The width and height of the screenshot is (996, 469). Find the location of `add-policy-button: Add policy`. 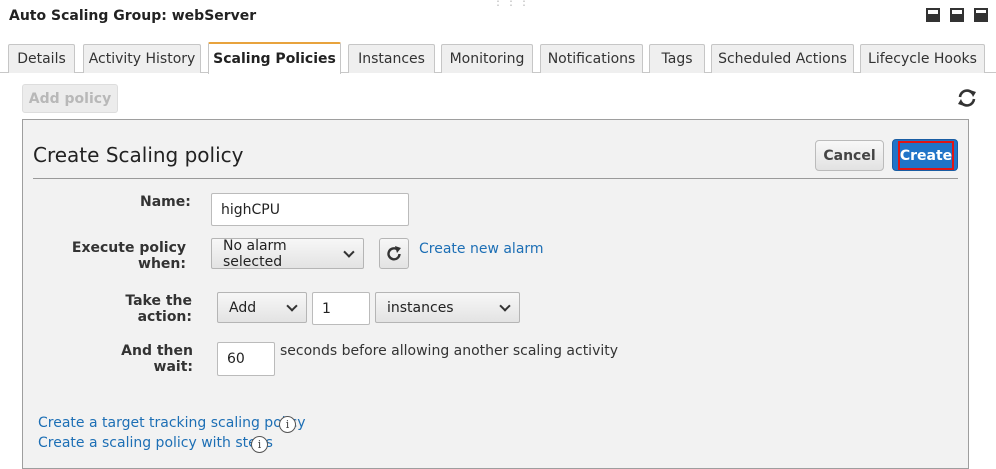

add-policy-button: Add policy is located at coordinates (70, 98).